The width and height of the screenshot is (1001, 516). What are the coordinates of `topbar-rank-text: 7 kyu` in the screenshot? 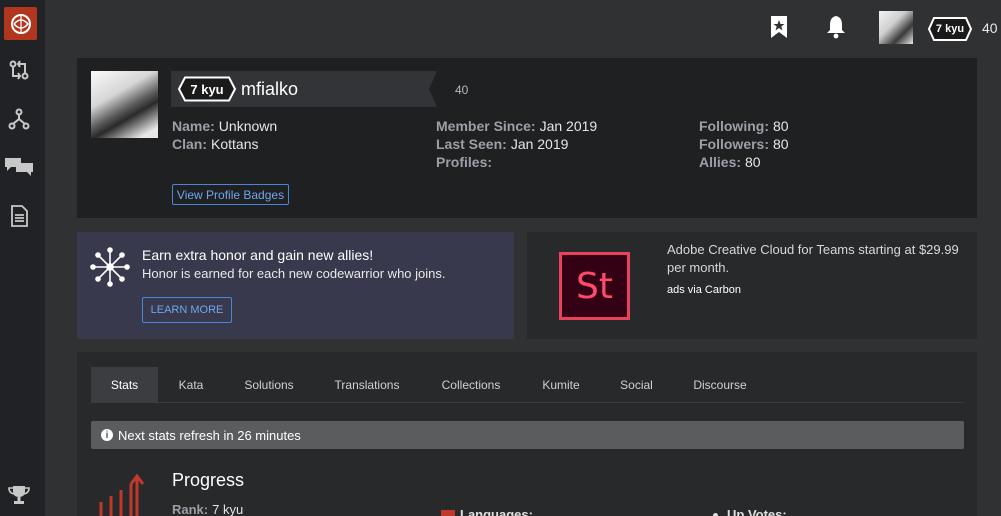 It's located at (950, 29).